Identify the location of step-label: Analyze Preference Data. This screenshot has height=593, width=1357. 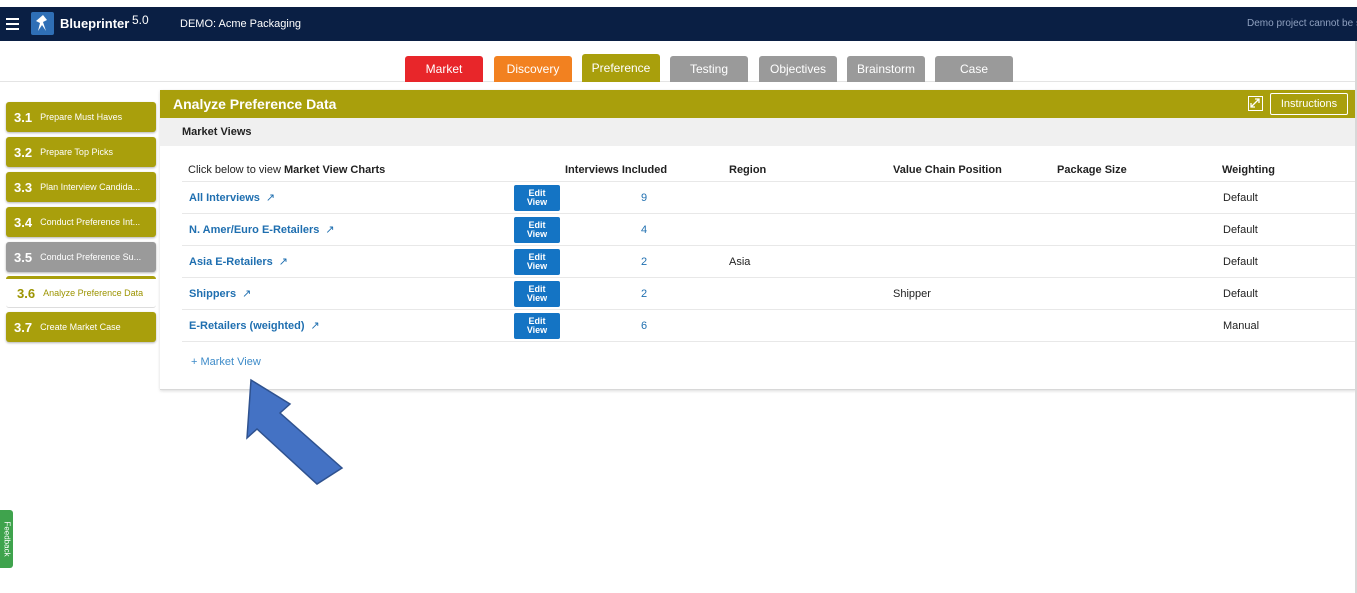
(93, 293).